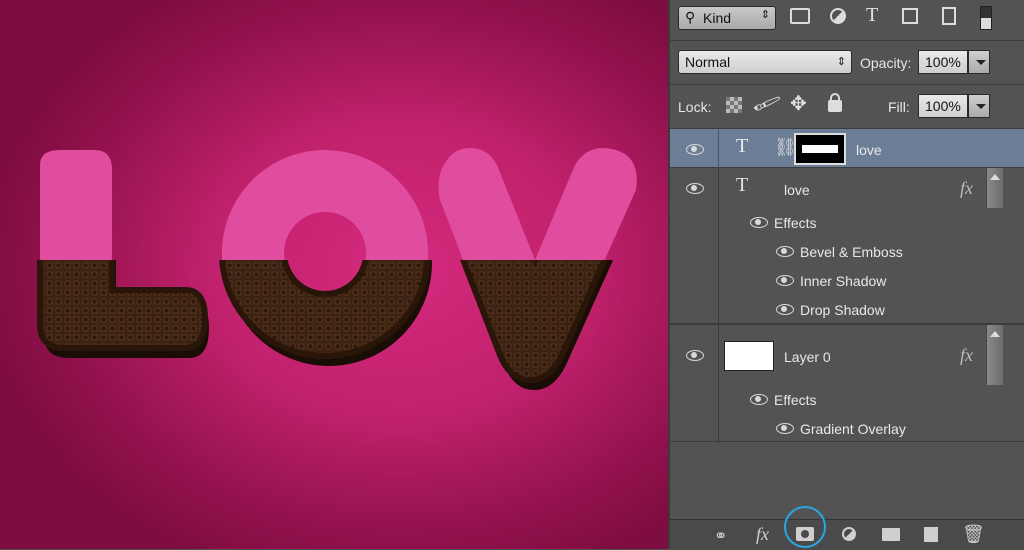 This screenshot has width=1024, height=550. I want to click on lock-all-icon, so click(835, 102).